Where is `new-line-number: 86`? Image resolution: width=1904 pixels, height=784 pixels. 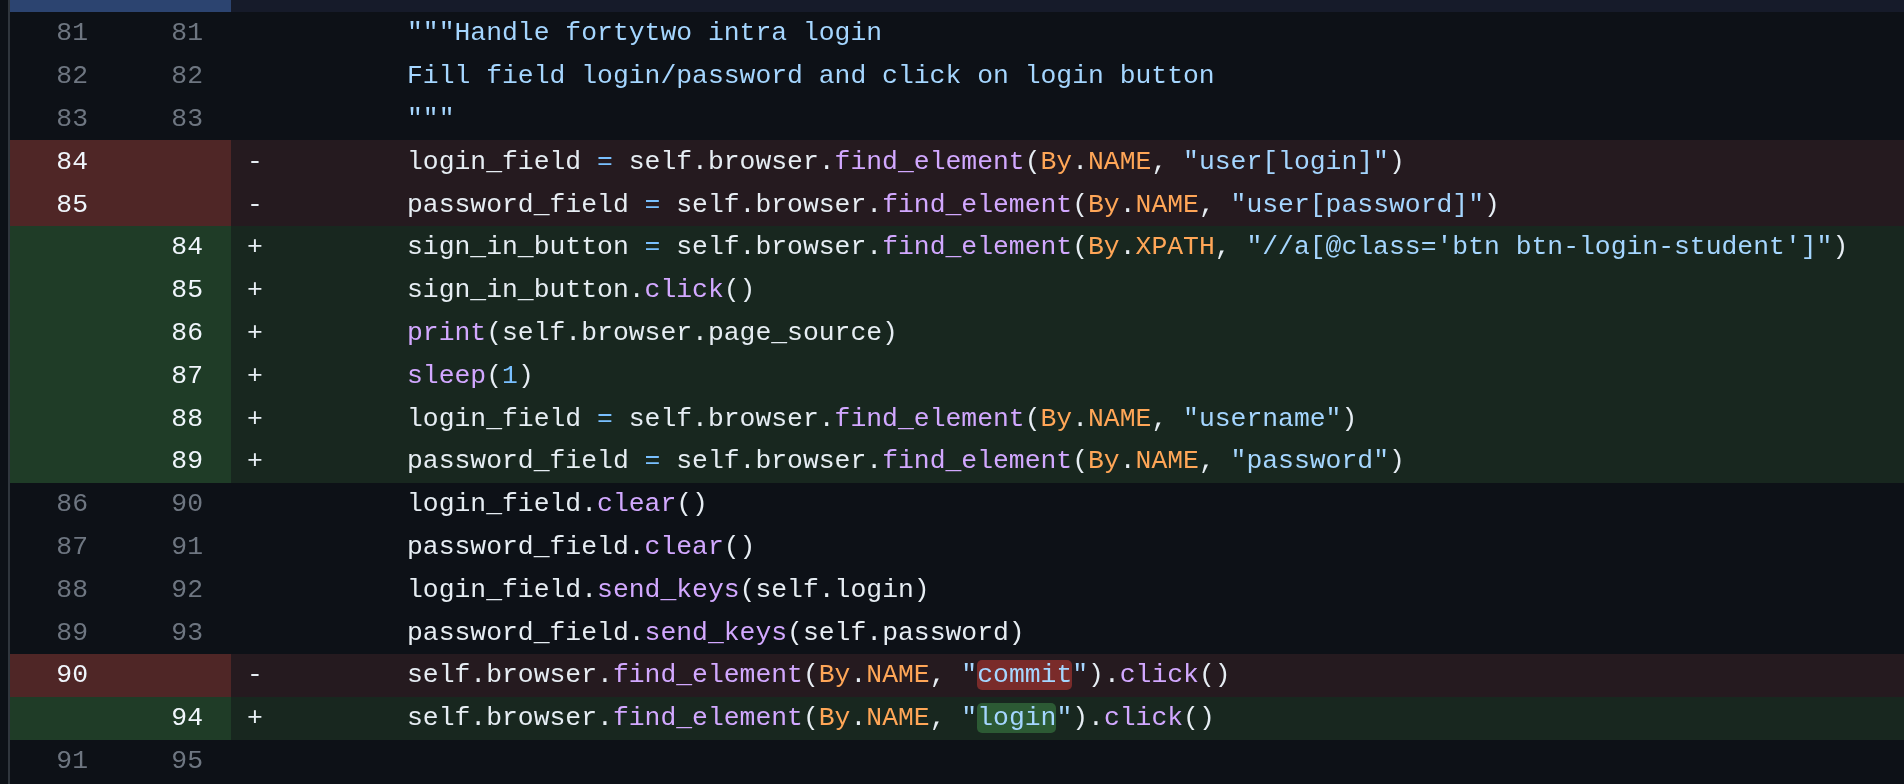 new-line-number: 86 is located at coordinates (186, 332).